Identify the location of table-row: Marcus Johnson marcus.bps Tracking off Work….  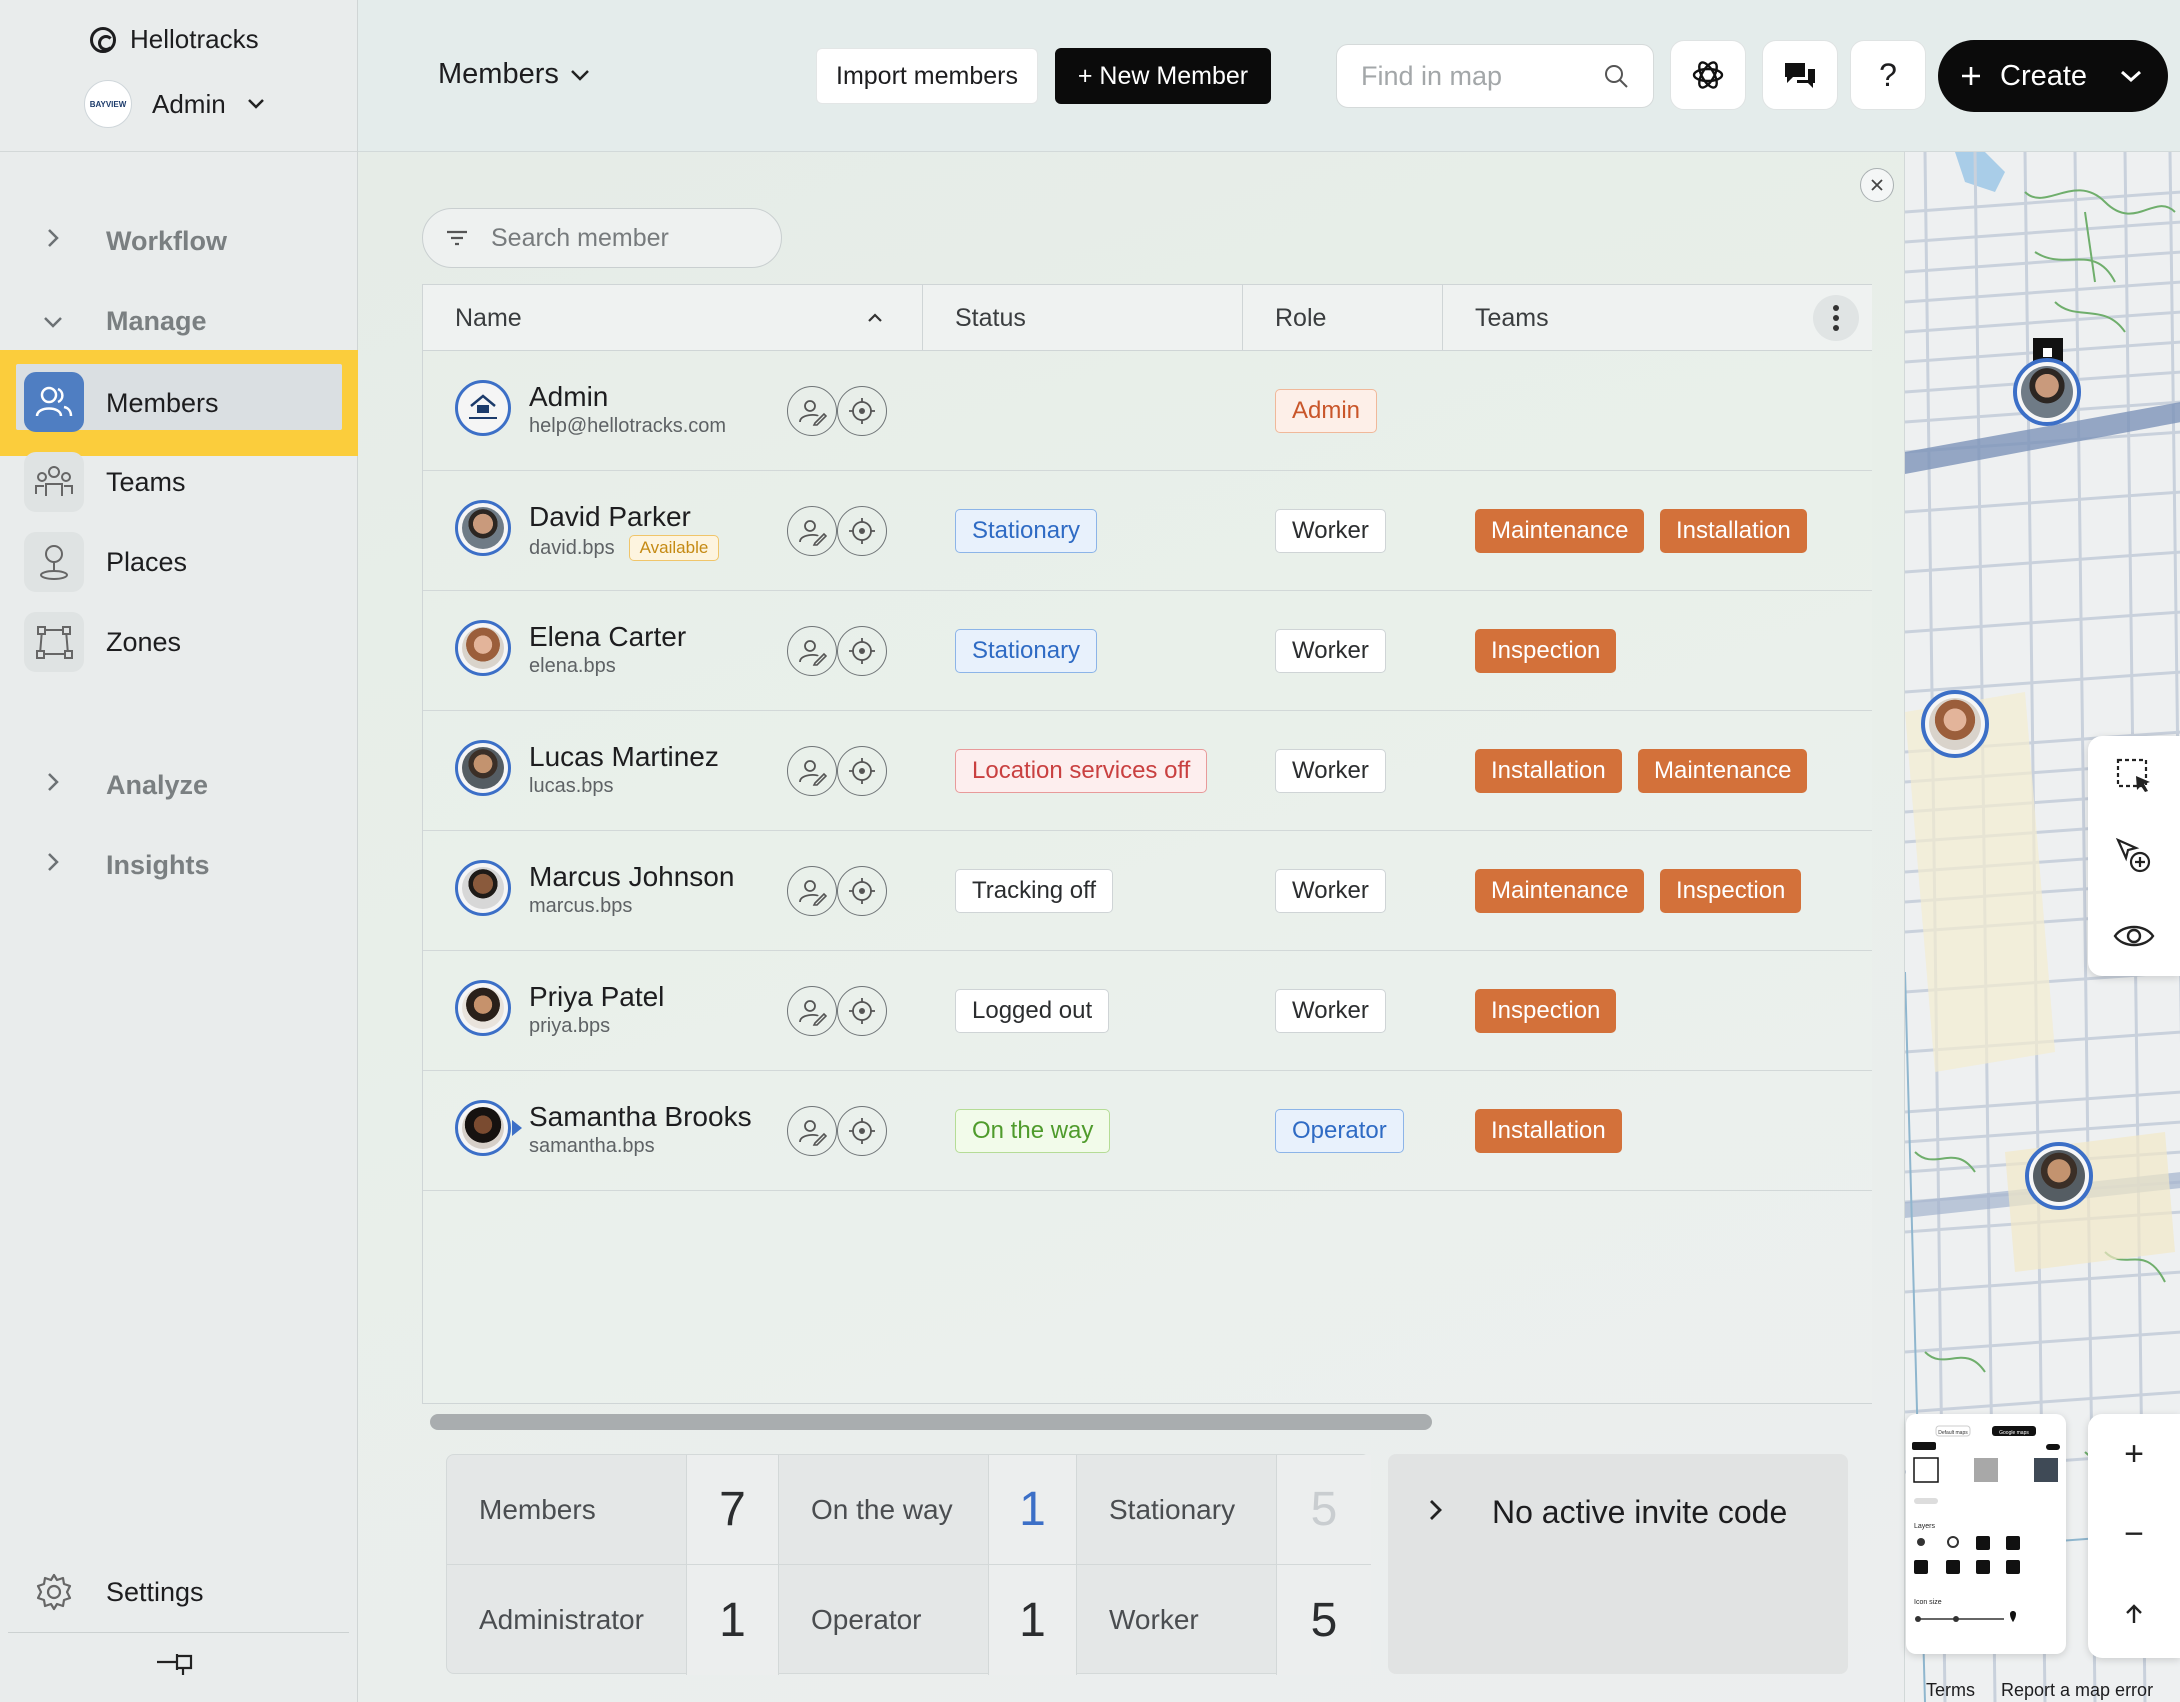
(1147, 891).